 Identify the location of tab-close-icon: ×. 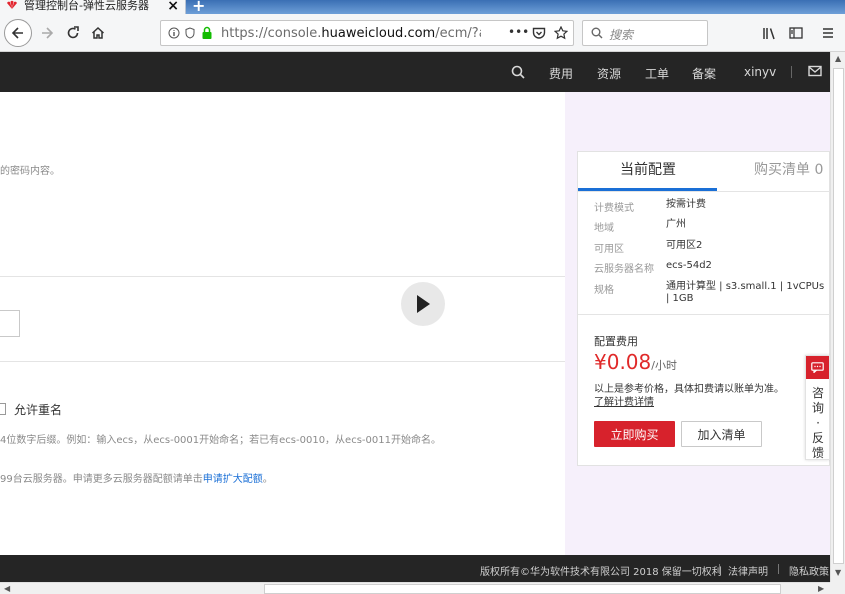
(173, 7).